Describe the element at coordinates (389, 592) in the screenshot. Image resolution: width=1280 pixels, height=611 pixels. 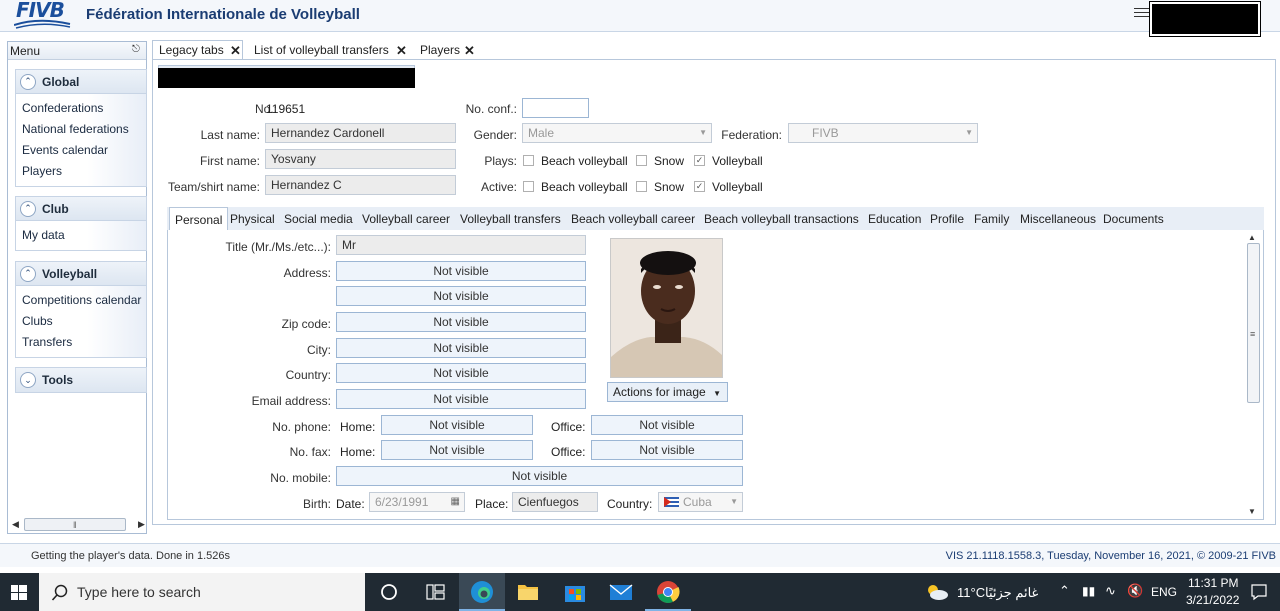
I see `cortana-button` at that location.